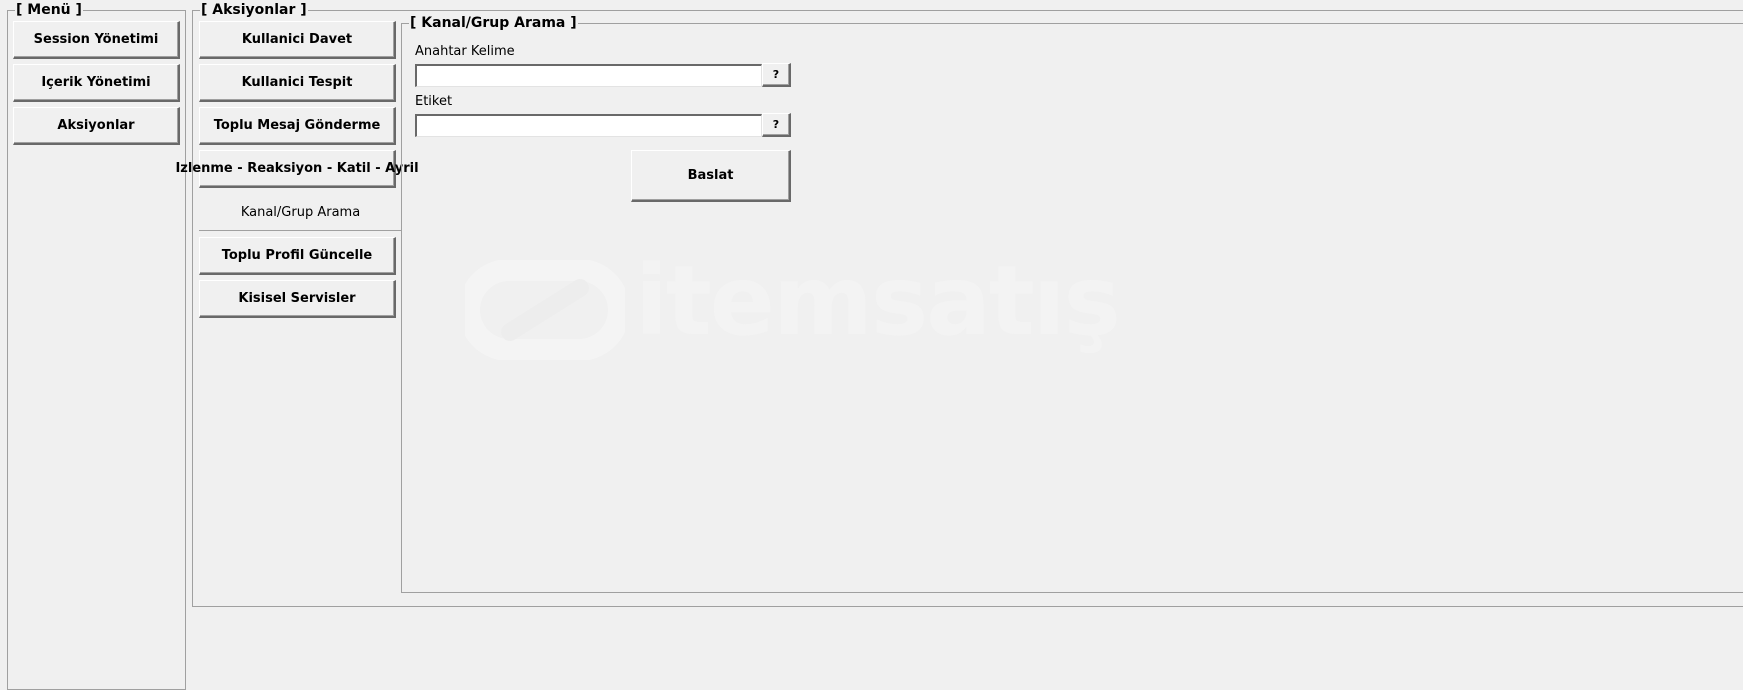 This screenshot has width=1743, height=690. Describe the element at coordinates (300, 212) in the screenshot. I see `action-item-channel-group-search: Kanal/Grup Arama` at that location.